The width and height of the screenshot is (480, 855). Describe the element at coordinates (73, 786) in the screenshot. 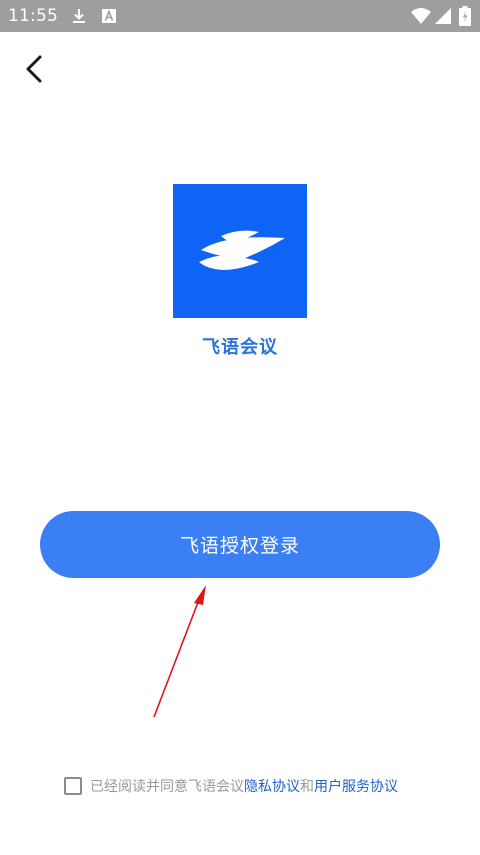

I see `agree-checkbox` at that location.